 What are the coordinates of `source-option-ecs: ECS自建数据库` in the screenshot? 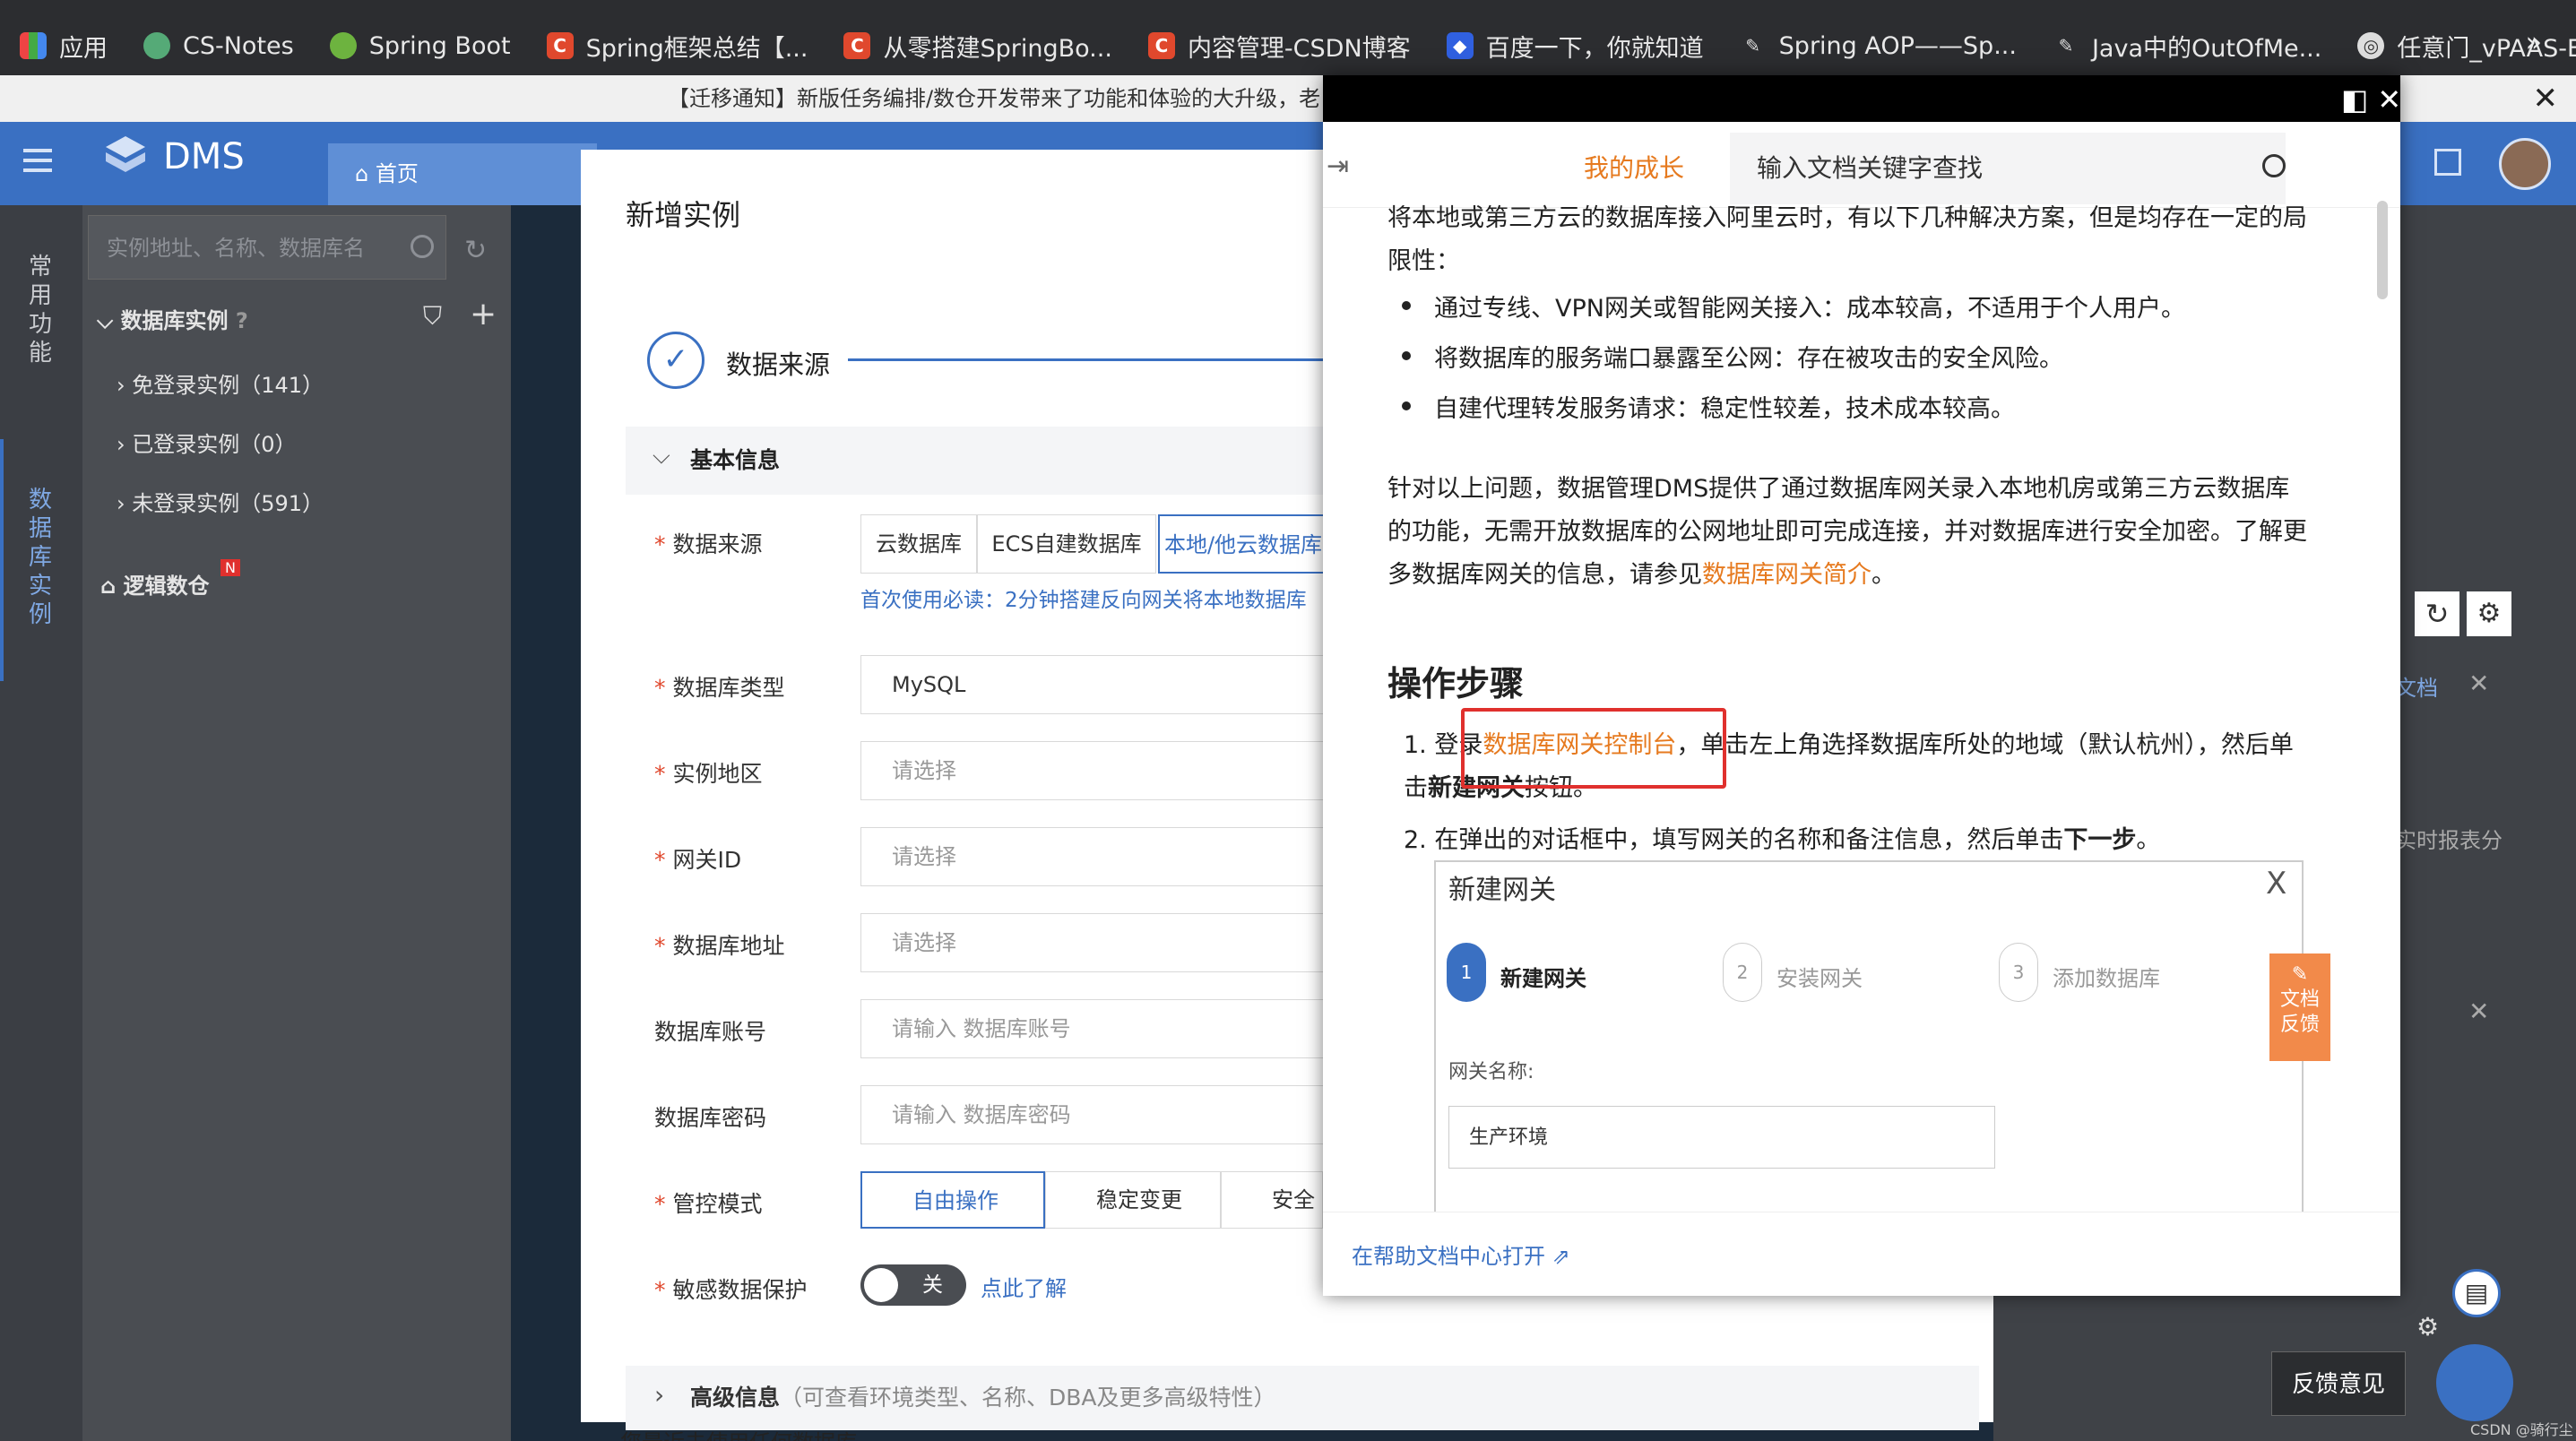 It's located at (1066, 544).